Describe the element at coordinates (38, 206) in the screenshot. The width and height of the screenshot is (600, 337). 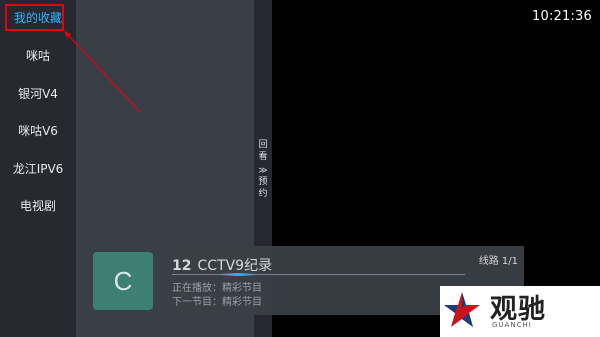
I see `sidebar-item-tv-series: 电视剧` at that location.